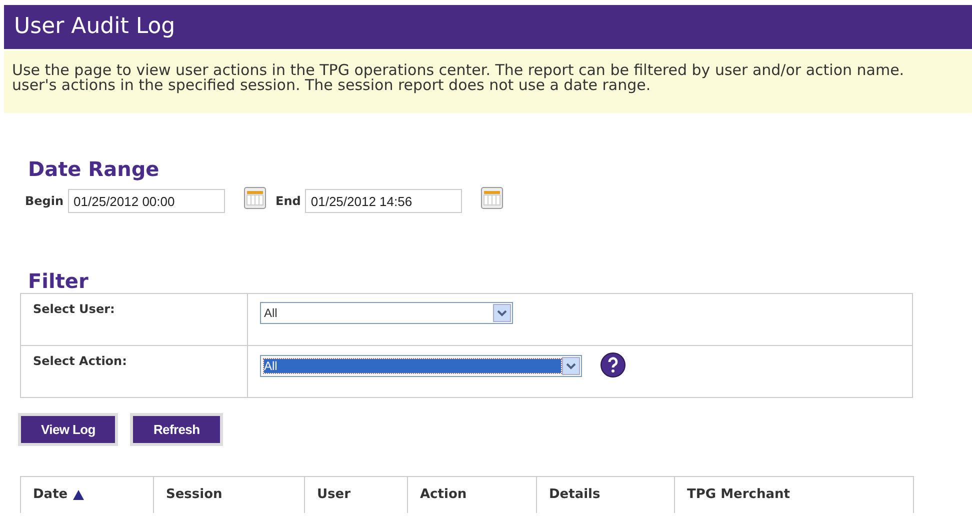 Image resolution: width=972 pixels, height=521 pixels. Describe the element at coordinates (459, 70) in the screenshot. I see `description-text: Use the page to view user actions in the TPG operations center. The report can be filtered by user and/or action name.` at that location.